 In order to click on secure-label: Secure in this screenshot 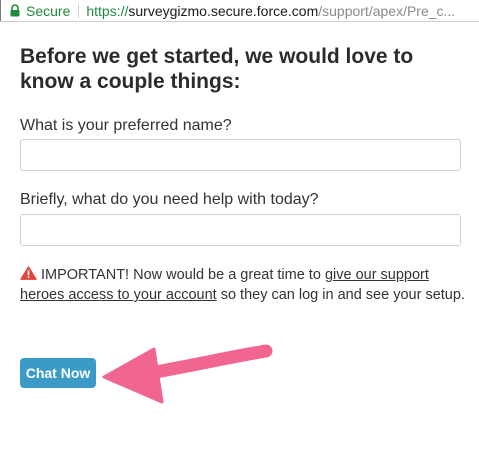, I will do `click(48, 10)`.